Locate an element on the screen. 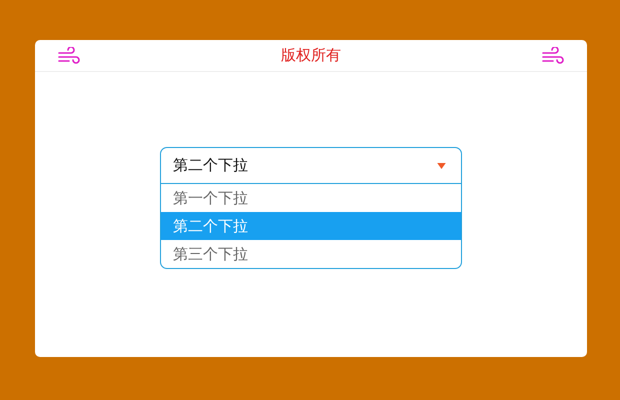 Image resolution: width=620 pixels, height=400 pixels. caret-icon is located at coordinates (441, 165).